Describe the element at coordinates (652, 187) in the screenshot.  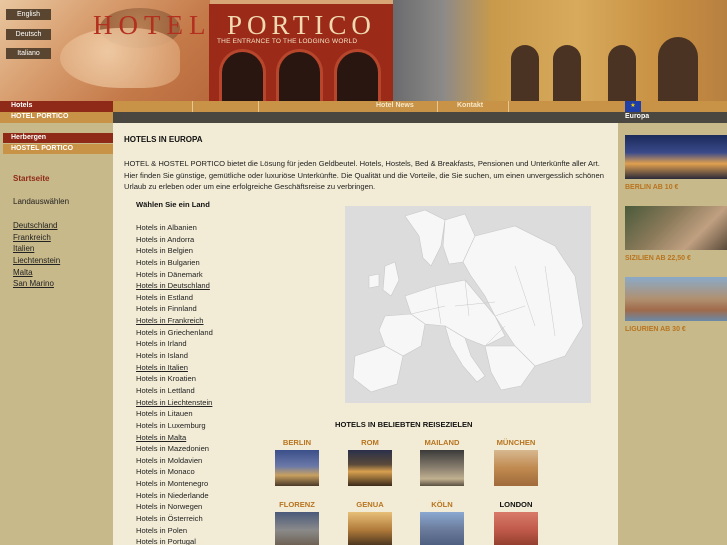
I see `promo-caption: BERLIN AB 10 €` at that location.